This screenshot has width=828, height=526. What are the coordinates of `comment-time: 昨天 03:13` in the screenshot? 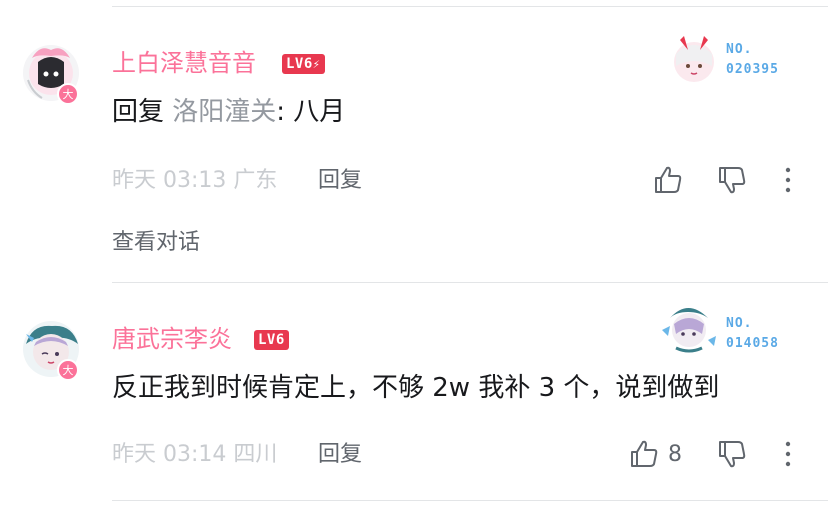 It's located at (169, 180).